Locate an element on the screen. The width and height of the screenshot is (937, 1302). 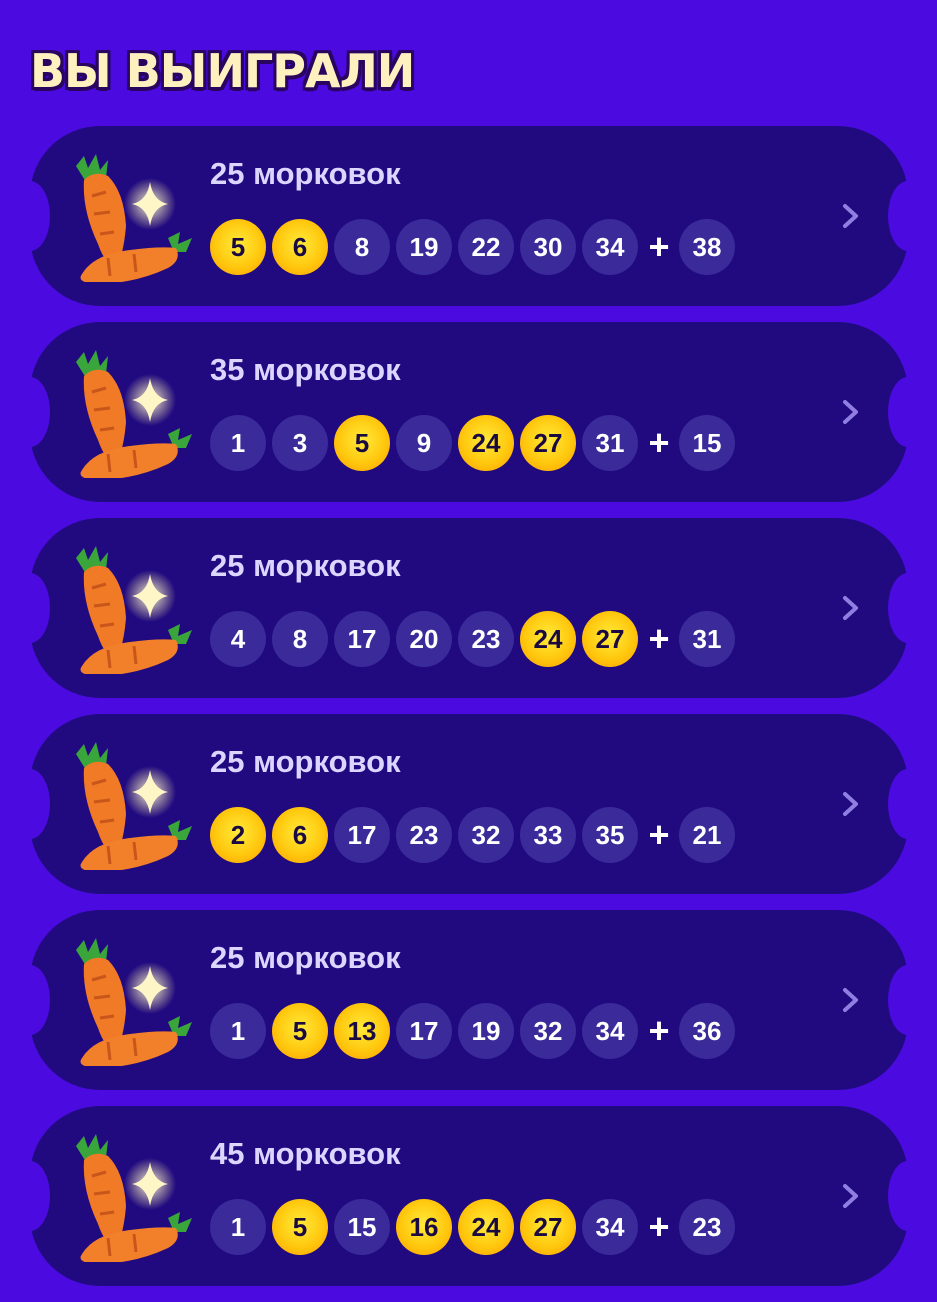
number-ball: 31 is located at coordinates (610, 443).